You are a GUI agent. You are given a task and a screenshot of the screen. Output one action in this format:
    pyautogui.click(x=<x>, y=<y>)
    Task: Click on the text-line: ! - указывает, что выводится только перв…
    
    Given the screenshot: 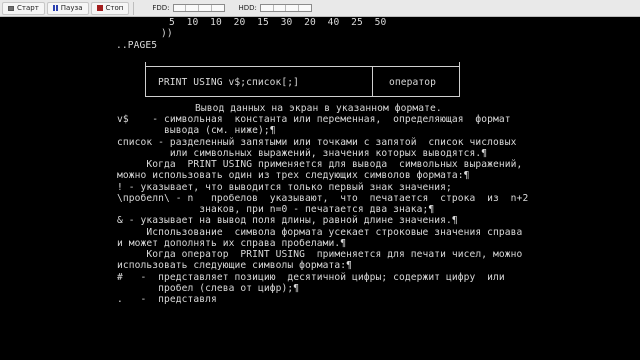 What is the action you would take?
    pyautogui.click(x=284, y=187)
    